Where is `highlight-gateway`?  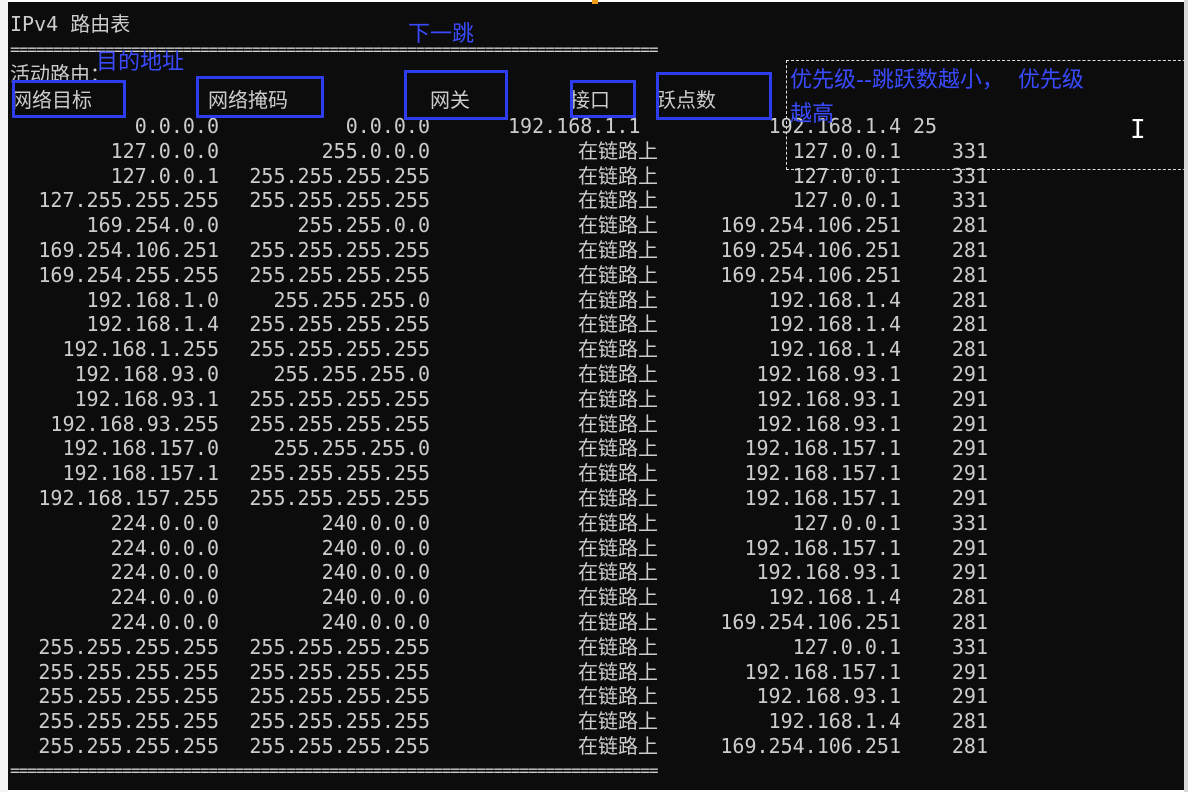
highlight-gateway is located at coordinates (456, 95).